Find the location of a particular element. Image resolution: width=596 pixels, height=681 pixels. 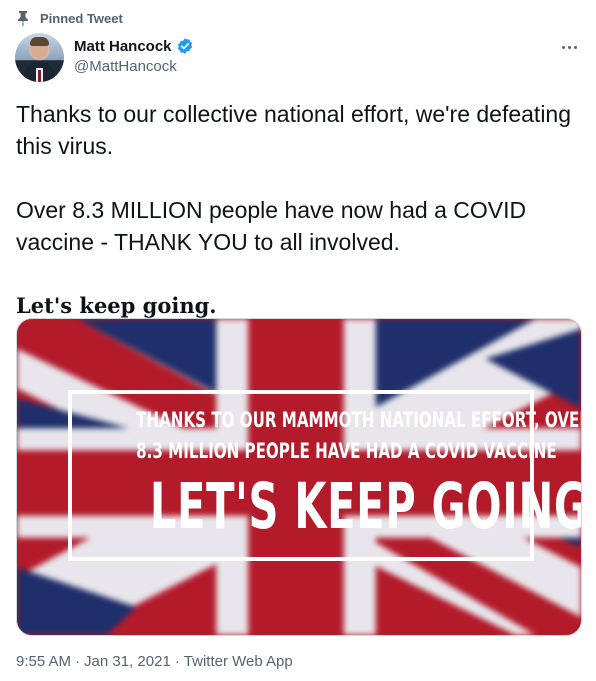

more-options-icon is located at coordinates (569, 47).